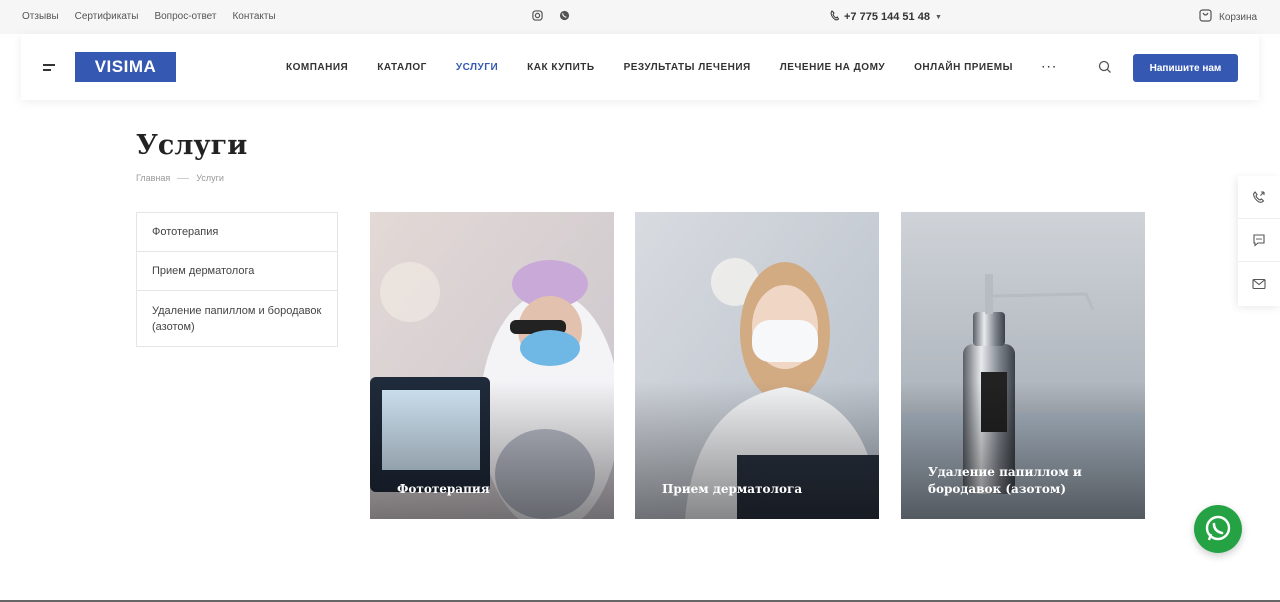 The width and height of the screenshot is (1280, 602). I want to click on phone-selector: +7 775 144 51 48 ▼, so click(886, 17).